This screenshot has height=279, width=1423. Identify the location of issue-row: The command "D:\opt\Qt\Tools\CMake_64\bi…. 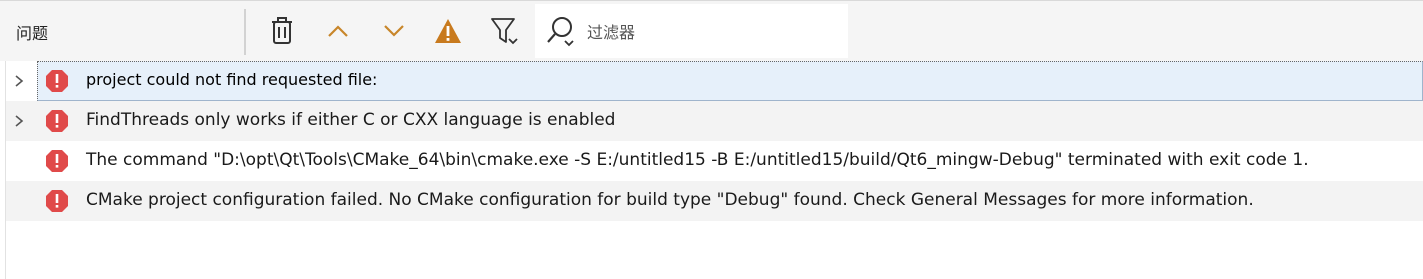
(714, 161).